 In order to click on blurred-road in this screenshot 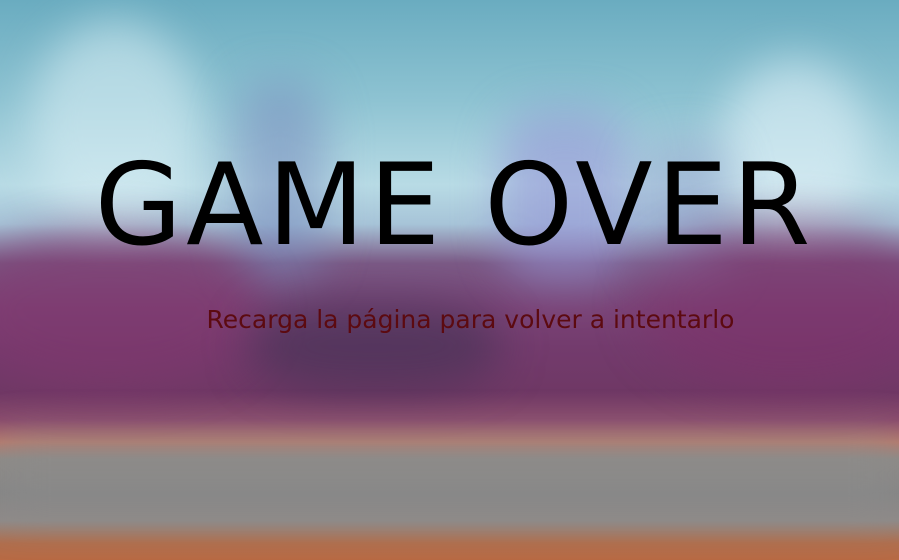, I will do `click(449, 475)`.